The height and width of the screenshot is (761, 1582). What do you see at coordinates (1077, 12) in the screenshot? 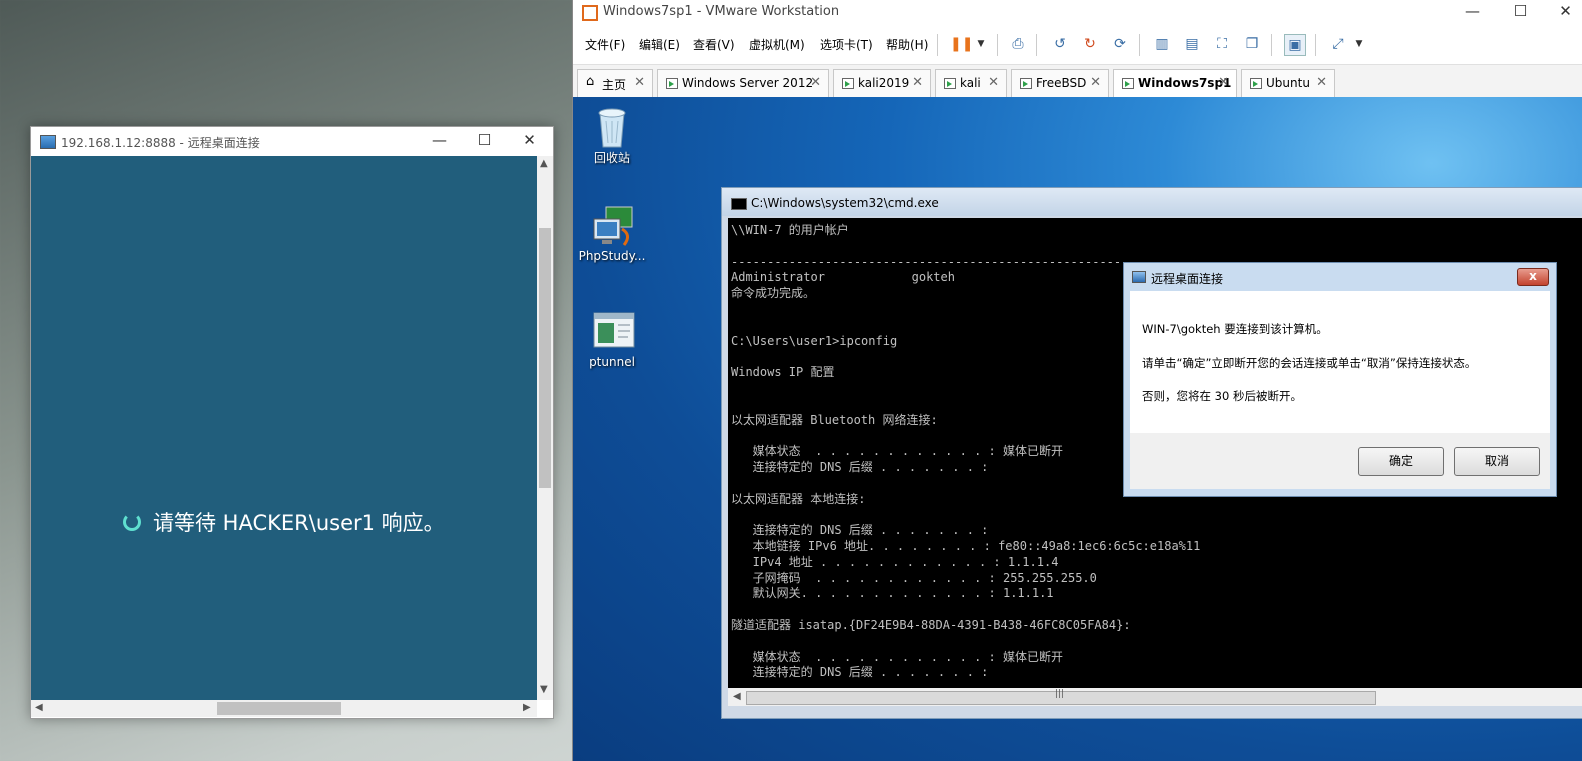
I see `vmware-titlebar: Windows7sp1 - VMware Workstation — ☐ ✕` at bounding box center [1077, 12].